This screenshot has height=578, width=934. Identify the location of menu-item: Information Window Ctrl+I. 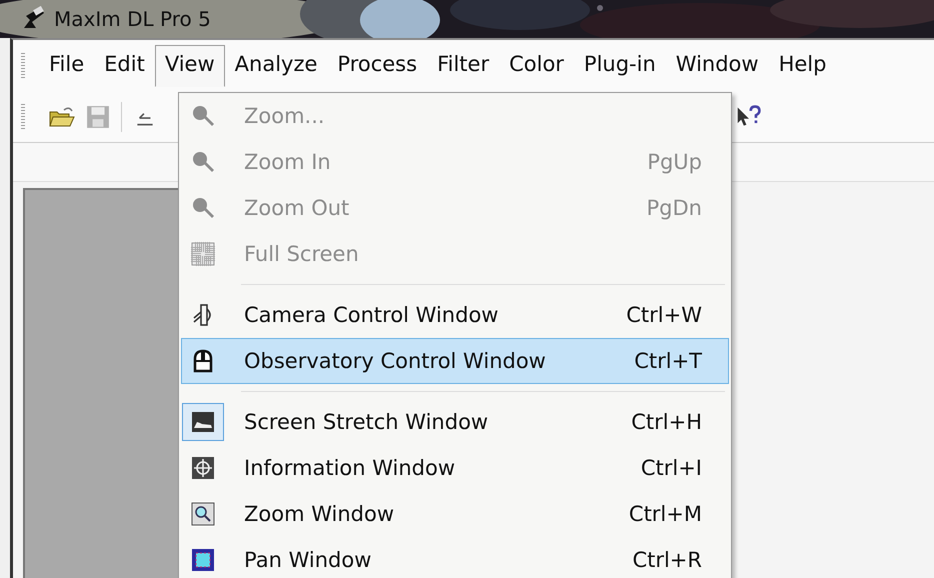
(455, 468).